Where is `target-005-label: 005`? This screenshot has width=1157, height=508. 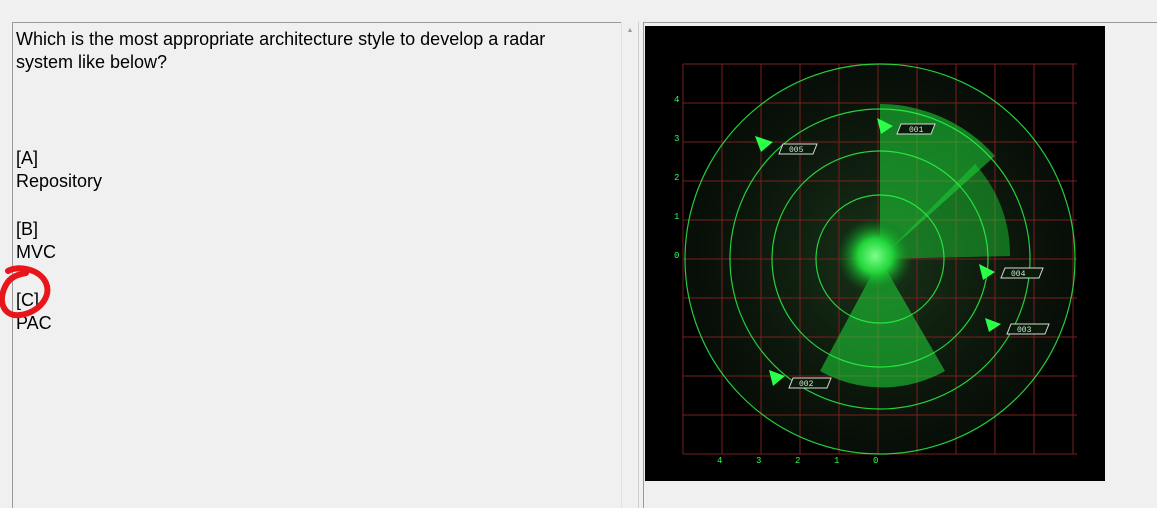
target-005-label: 005 is located at coordinates (796, 150).